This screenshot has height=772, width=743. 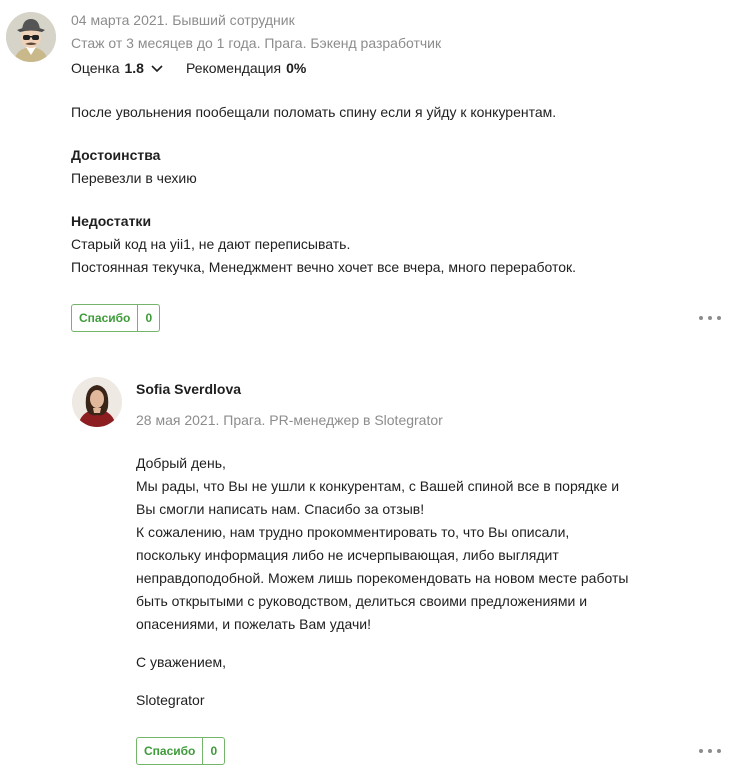 What do you see at coordinates (296, 68) in the screenshot?
I see `recommend-value: 0%` at bounding box center [296, 68].